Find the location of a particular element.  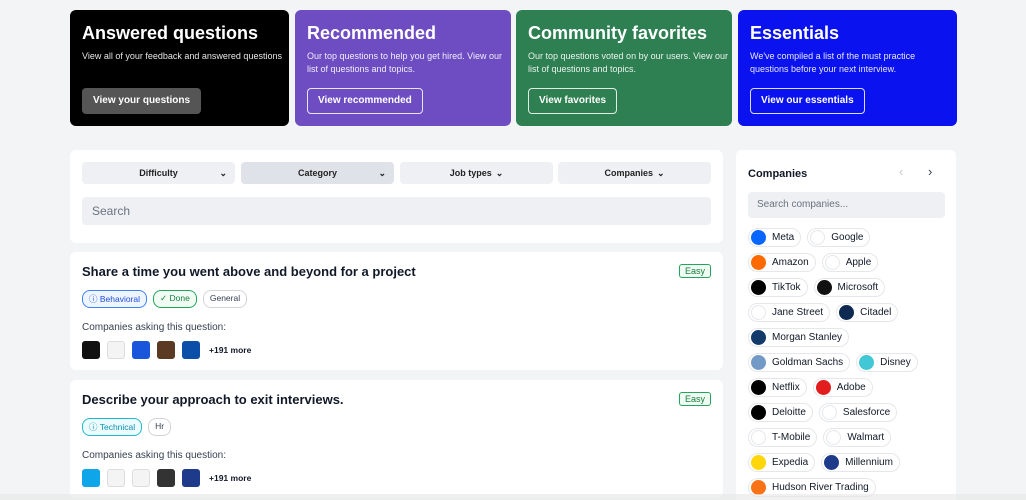

view-essentials-button: View our essentials is located at coordinates (807, 101).